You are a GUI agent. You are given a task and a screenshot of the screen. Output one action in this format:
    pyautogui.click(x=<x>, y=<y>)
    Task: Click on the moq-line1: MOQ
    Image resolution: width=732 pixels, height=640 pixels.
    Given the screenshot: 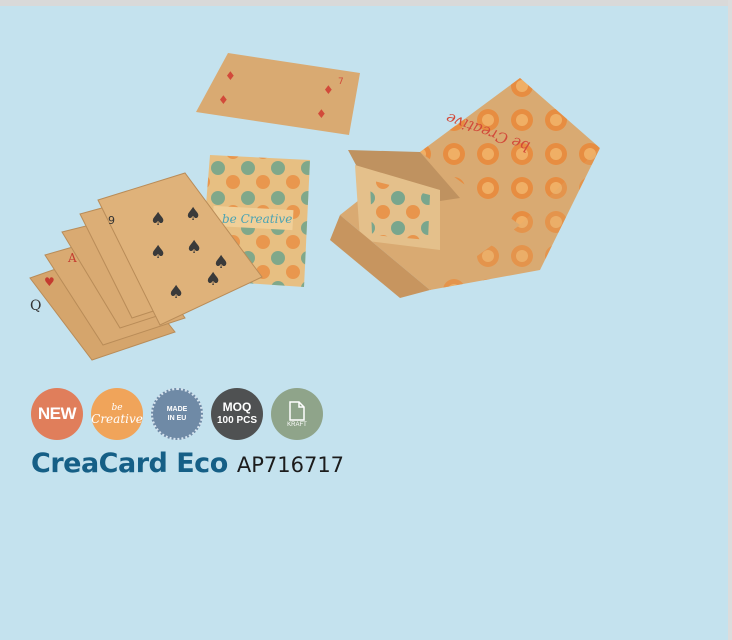 What is the action you would take?
    pyautogui.click(x=237, y=407)
    